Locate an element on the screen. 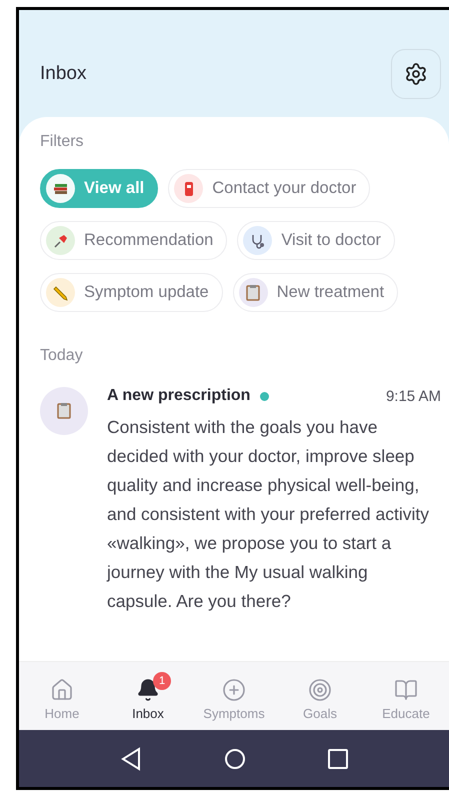  nav-tab: Goals is located at coordinates (320, 696).